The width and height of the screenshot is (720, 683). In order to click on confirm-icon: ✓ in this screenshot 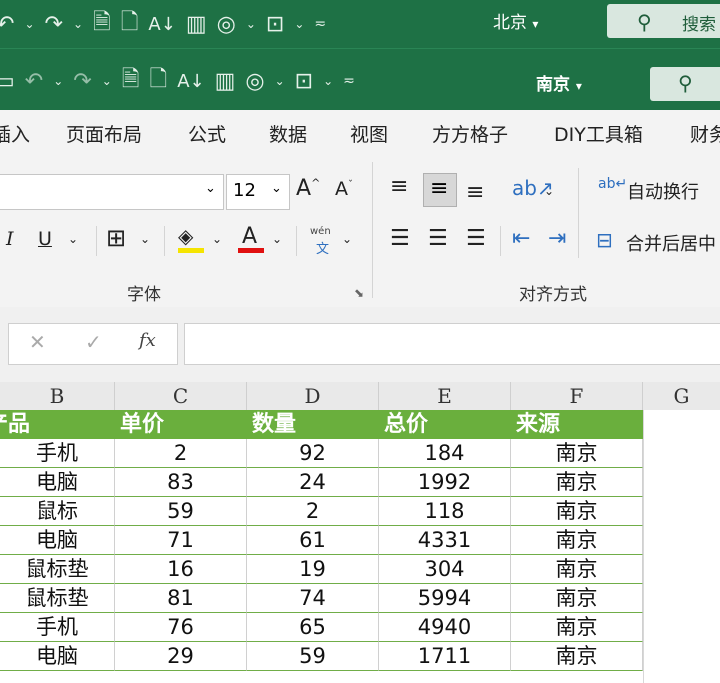, I will do `click(93, 342)`.